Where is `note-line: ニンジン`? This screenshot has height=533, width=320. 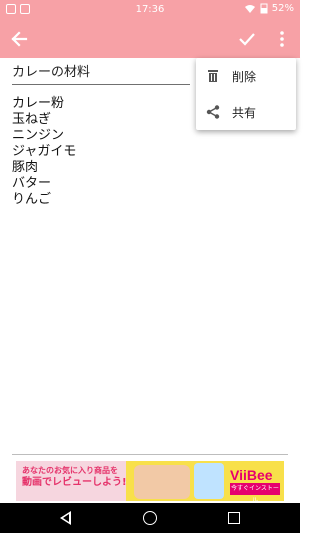
note-line: ニンジン is located at coordinates (38, 135).